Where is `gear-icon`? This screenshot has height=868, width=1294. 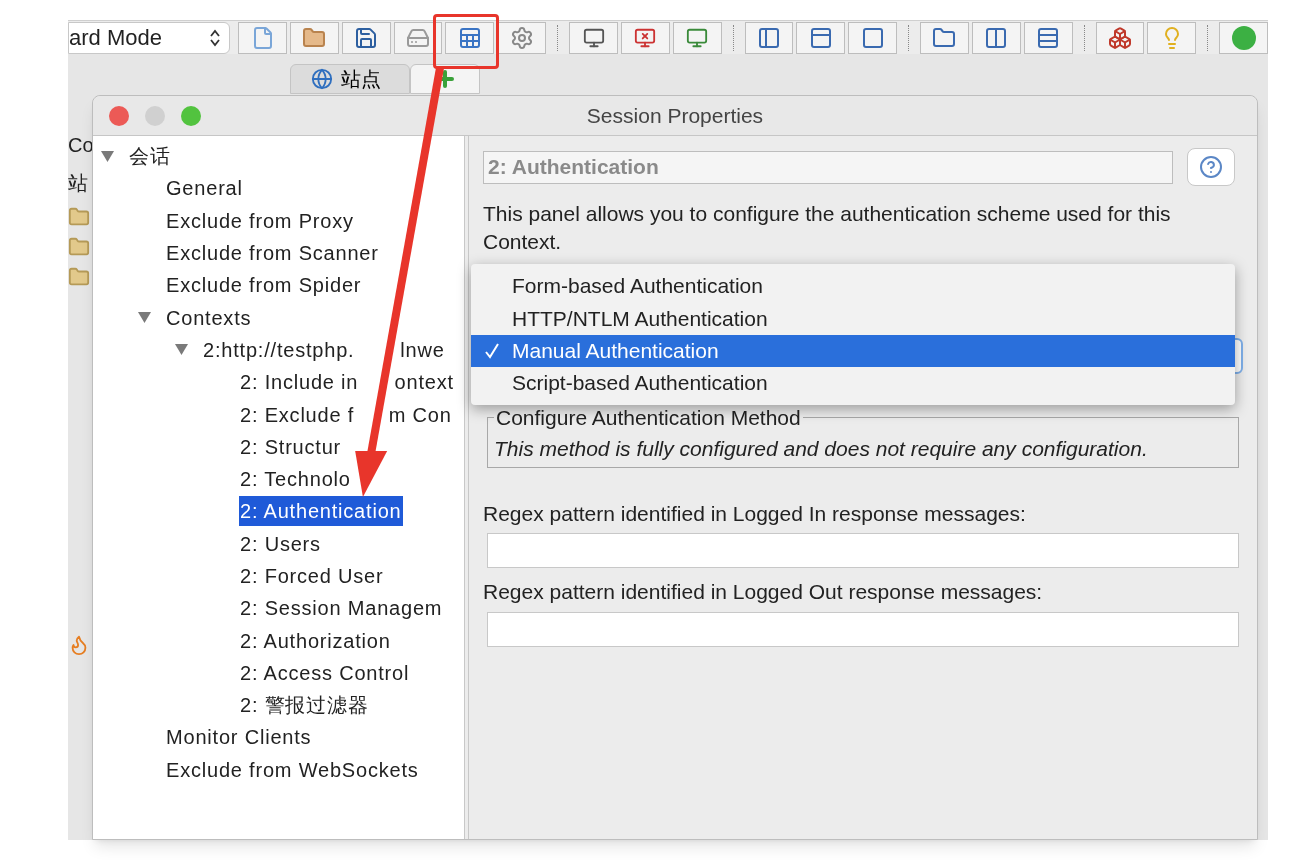 gear-icon is located at coordinates (521, 37).